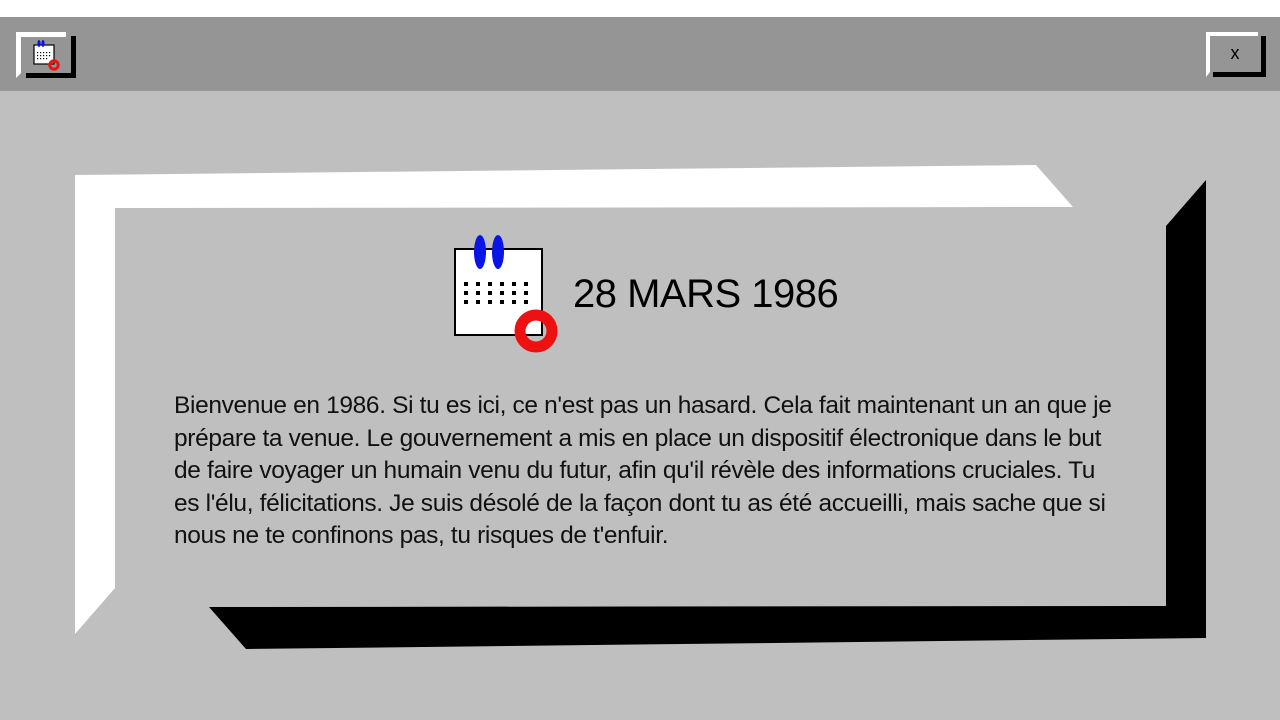 This screenshot has width=1280, height=720. Describe the element at coordinates (640, 8) in the screenshot. I see `top-strip` at that location.